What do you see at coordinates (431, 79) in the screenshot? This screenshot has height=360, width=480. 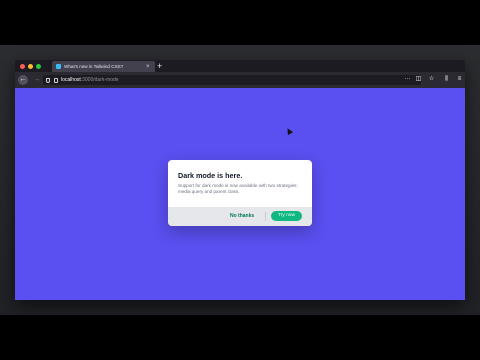 I see `bookmark-star-icon: ☆` at bounding box center [431, 79].